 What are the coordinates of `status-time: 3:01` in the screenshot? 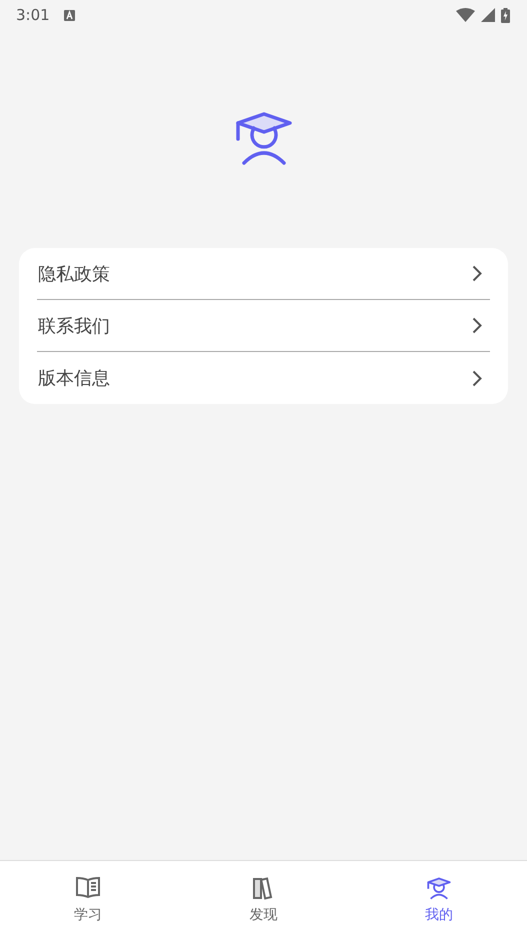 It's located at (33, 15).